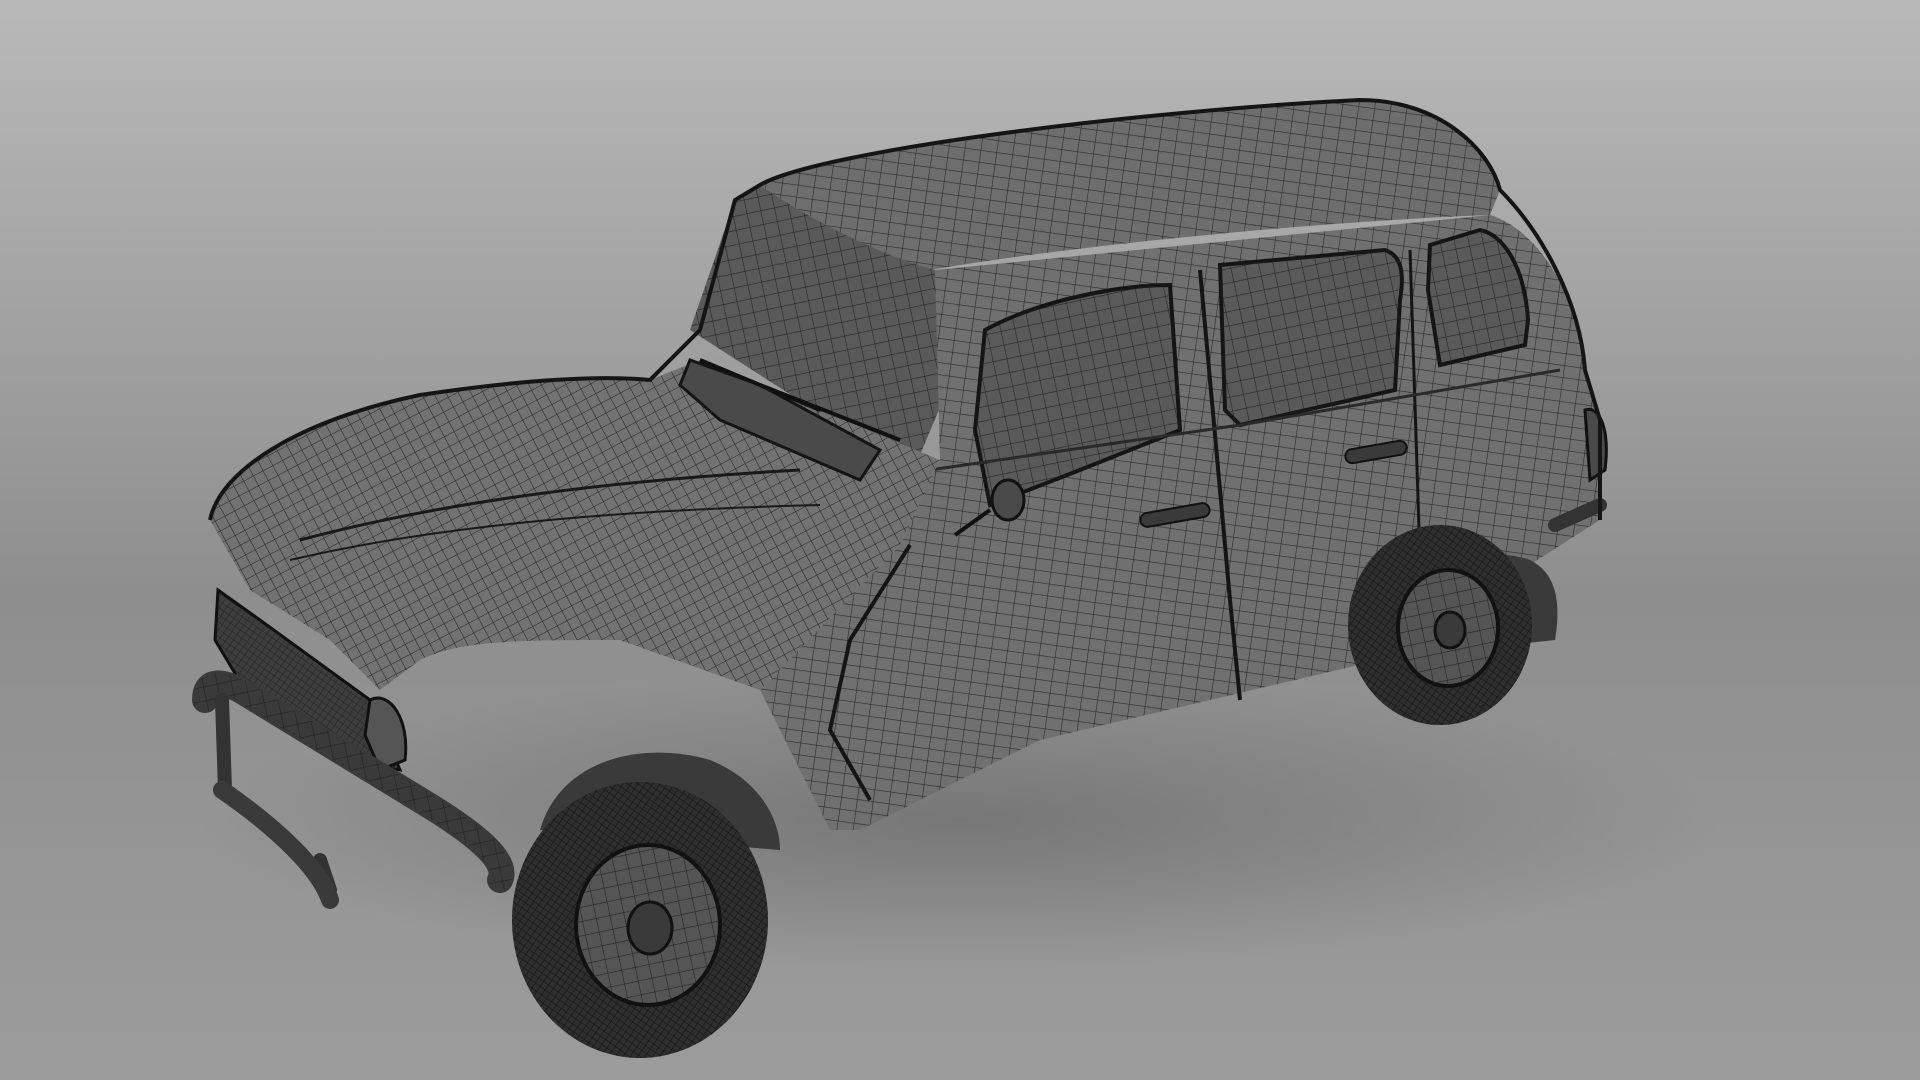 The height and width of the screenshot is (1080, 1920). I want to click on rear-wheel, so click(1440, 625).